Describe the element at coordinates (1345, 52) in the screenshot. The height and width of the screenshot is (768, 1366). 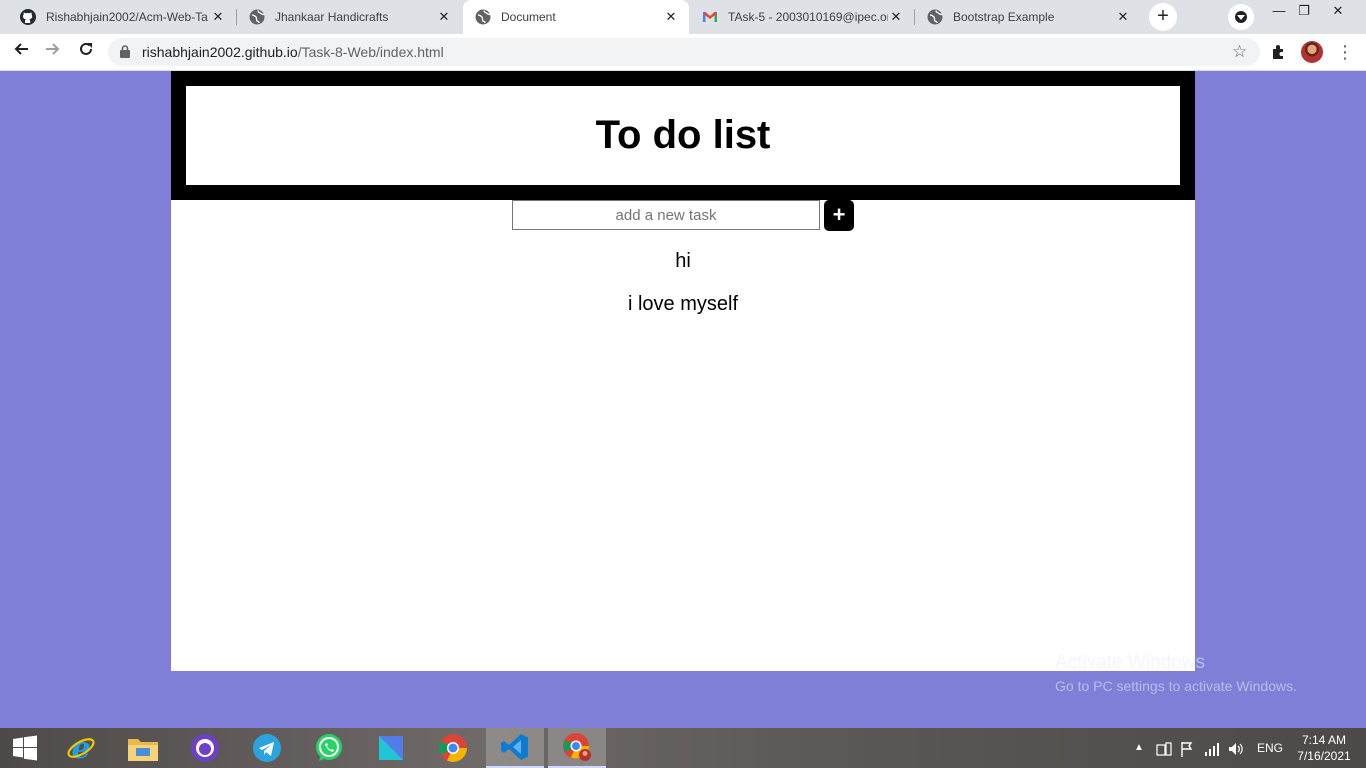
I see `kebab-menu-icon: ⋮` at that location.